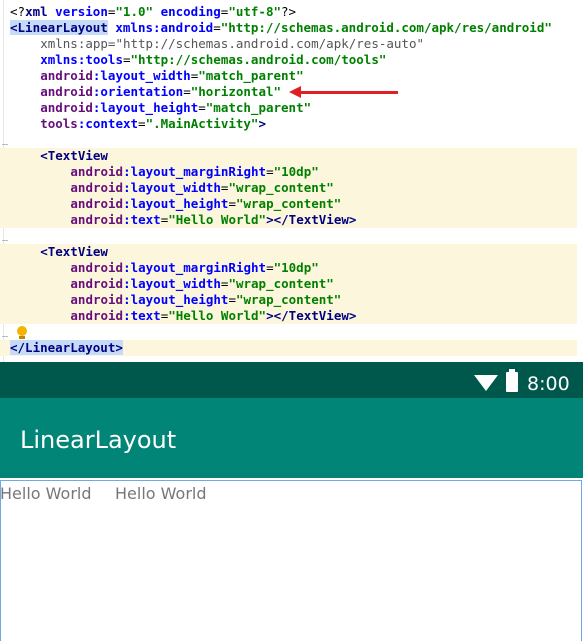  What do you see at coordinates (291, 124) in the screenshot?
I see `code-line: tools:context=".MainActivity">` at bounding box center [291, 124].